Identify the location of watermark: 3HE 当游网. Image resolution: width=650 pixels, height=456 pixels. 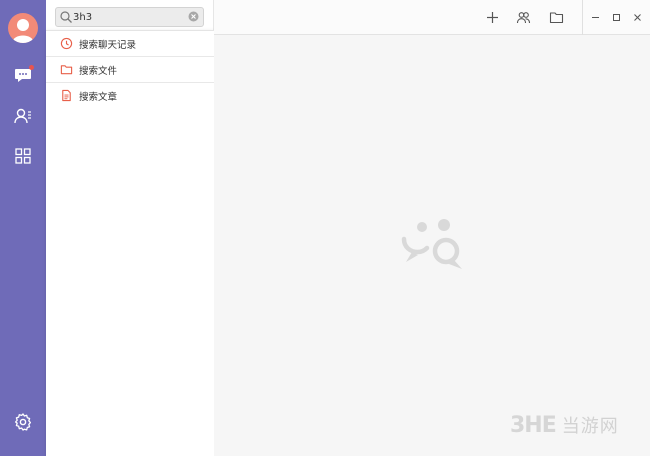
(564, 425).